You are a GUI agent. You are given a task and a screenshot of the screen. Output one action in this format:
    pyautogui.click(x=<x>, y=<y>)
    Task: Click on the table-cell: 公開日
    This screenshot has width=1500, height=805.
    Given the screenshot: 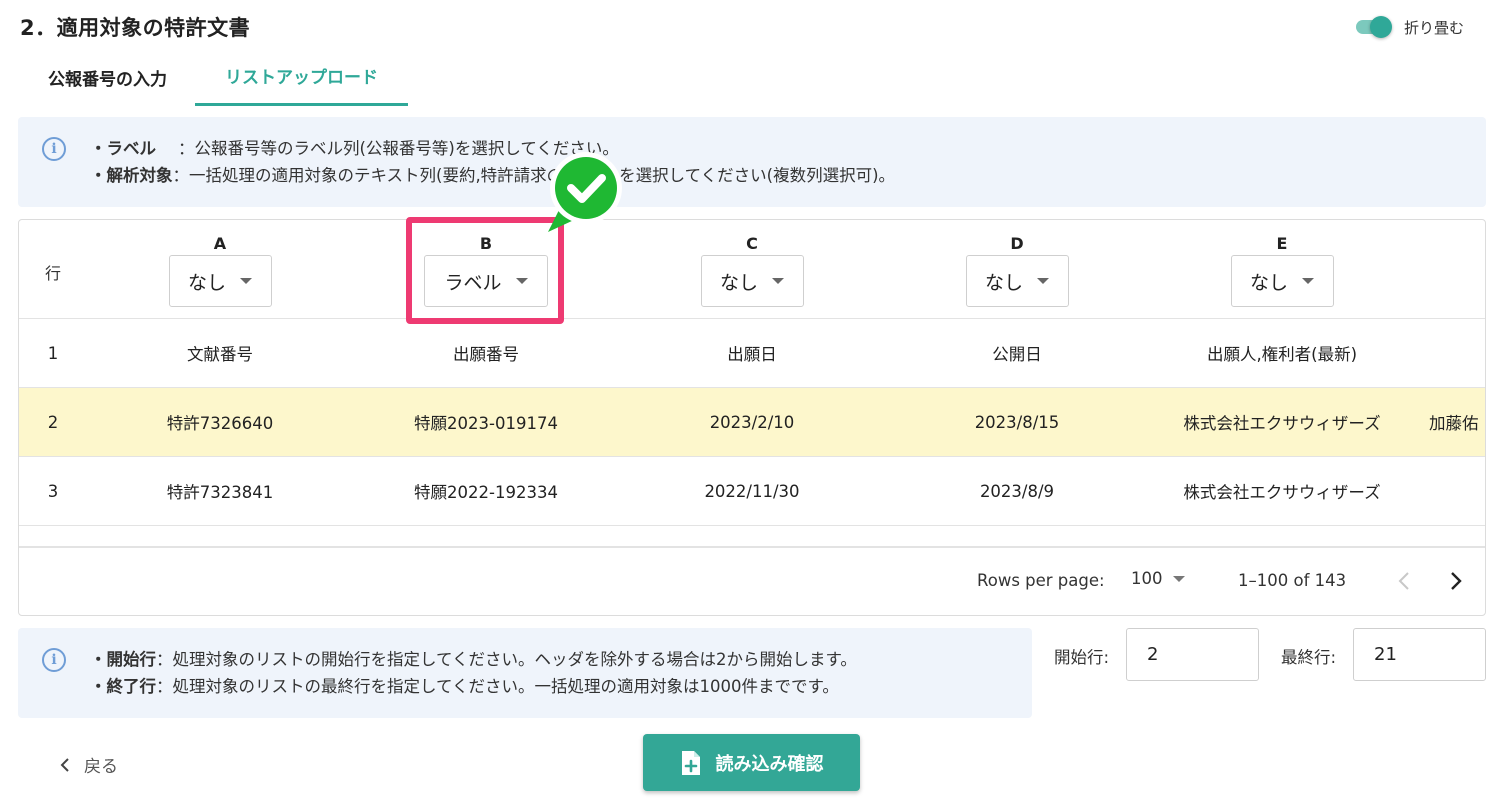 What is the action you would take?
    pyautogui.click(x=1017, y=354)
    